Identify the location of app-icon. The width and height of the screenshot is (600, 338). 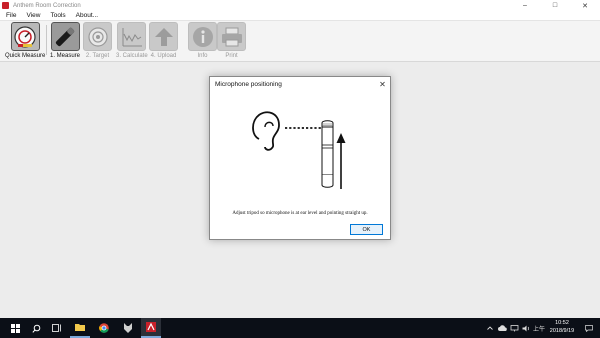
(5, 5).